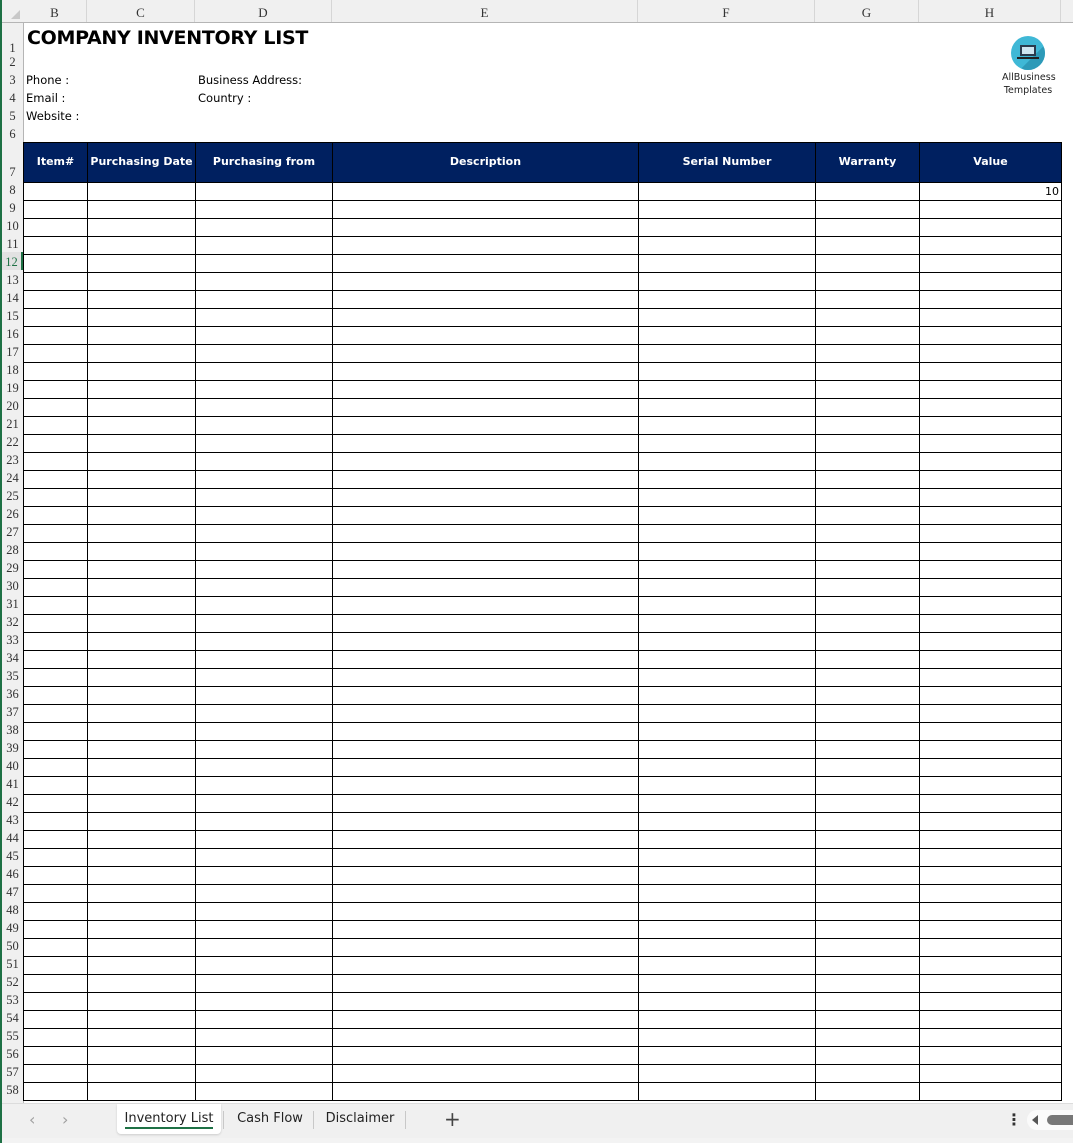 This screenshot has width=1073, height=1143. Describe the element at coordinates (270, 1119) in the screenshot. I see `tab-cash-flow: Cash Flow` at that location.